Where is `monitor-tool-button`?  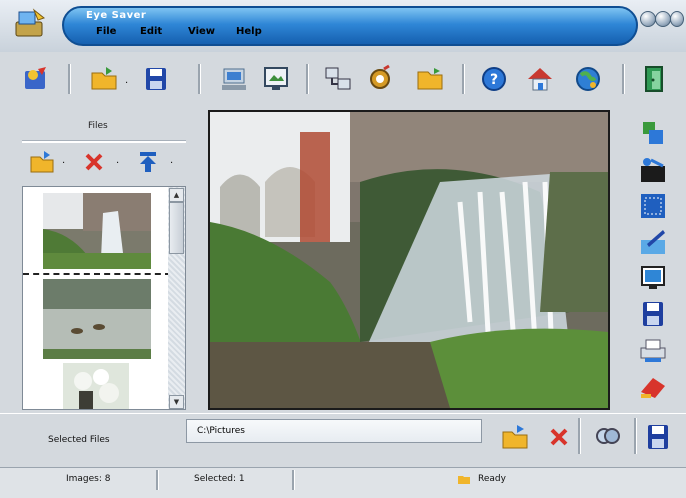 monitor-tool-button is located at coordinates (653, 278).